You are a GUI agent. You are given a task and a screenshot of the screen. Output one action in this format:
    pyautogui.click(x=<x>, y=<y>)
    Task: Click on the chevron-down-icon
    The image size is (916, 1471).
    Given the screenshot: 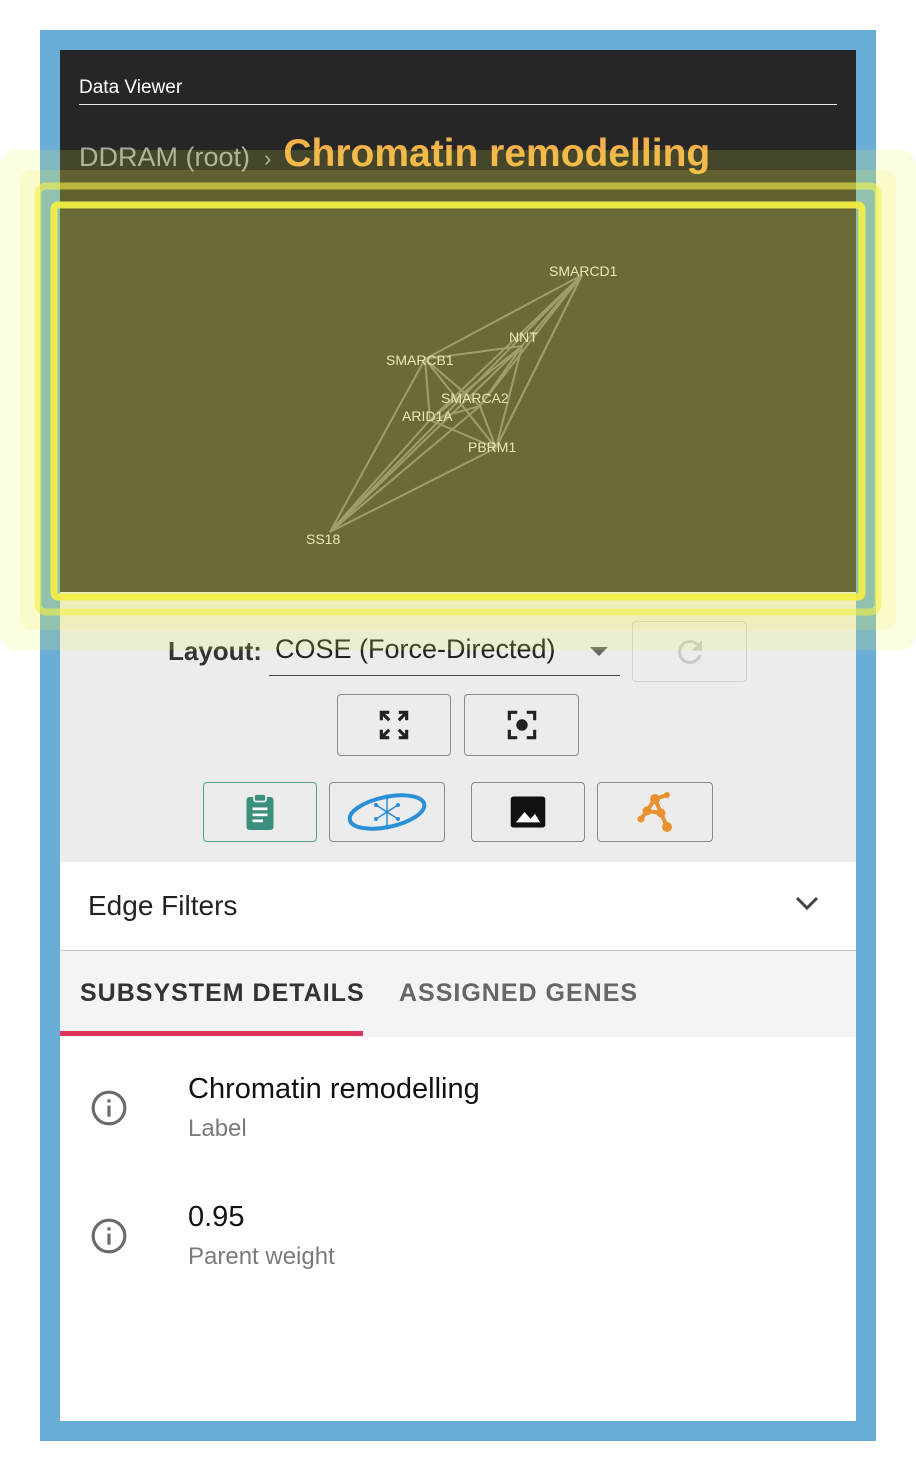 What is the action you would take?
    pyautogui.click(x=807, y=903)
    